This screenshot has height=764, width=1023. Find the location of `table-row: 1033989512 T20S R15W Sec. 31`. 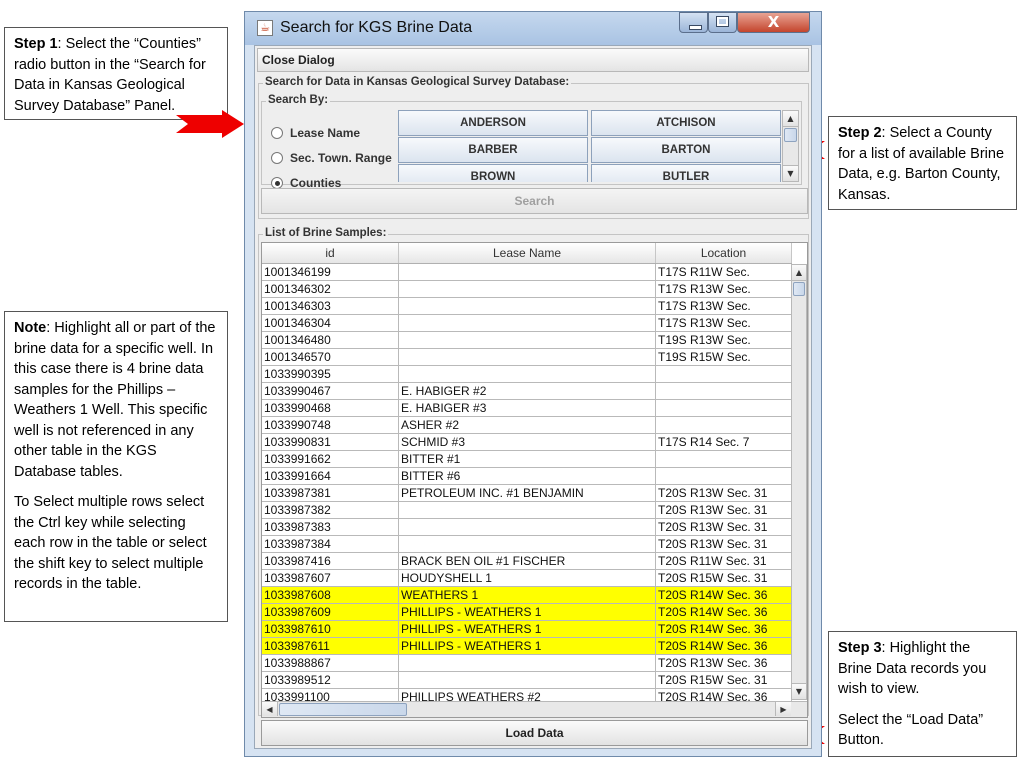

table-row: 1033989512 T20S R15W Sec. 31 is located at coordinates (527, 680).